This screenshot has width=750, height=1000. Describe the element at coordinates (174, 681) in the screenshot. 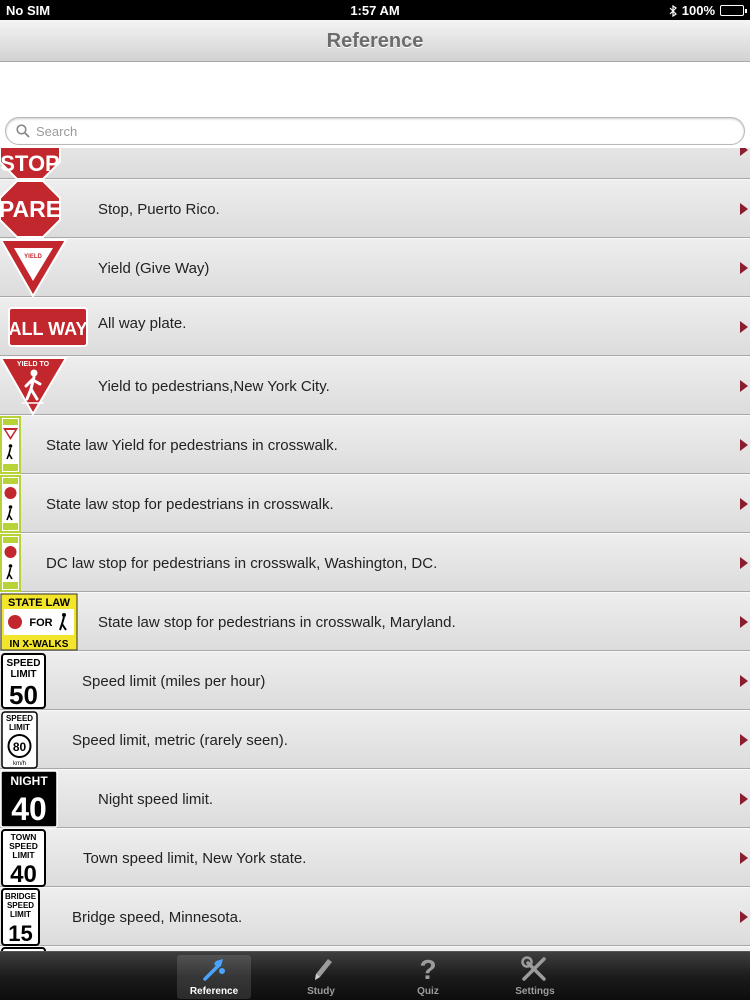

I see `list-item-label: Speed limit (miles per hour)` at that location.